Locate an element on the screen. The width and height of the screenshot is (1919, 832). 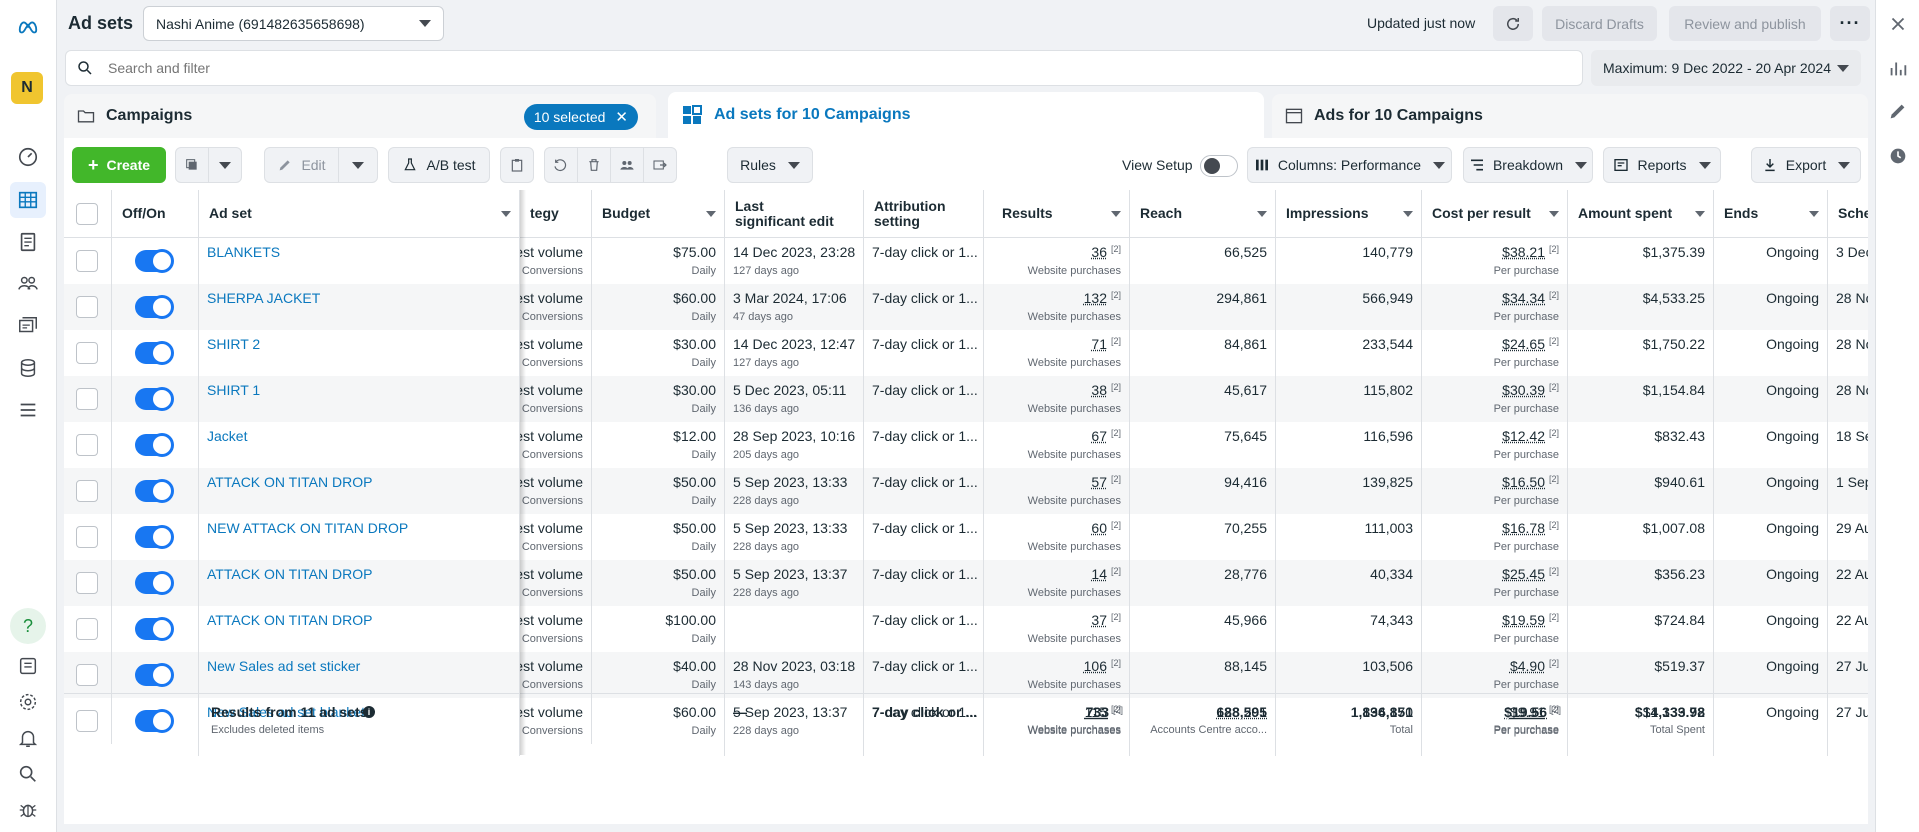
cpr-value: $12.42 is located at coordinates (1523, 436).